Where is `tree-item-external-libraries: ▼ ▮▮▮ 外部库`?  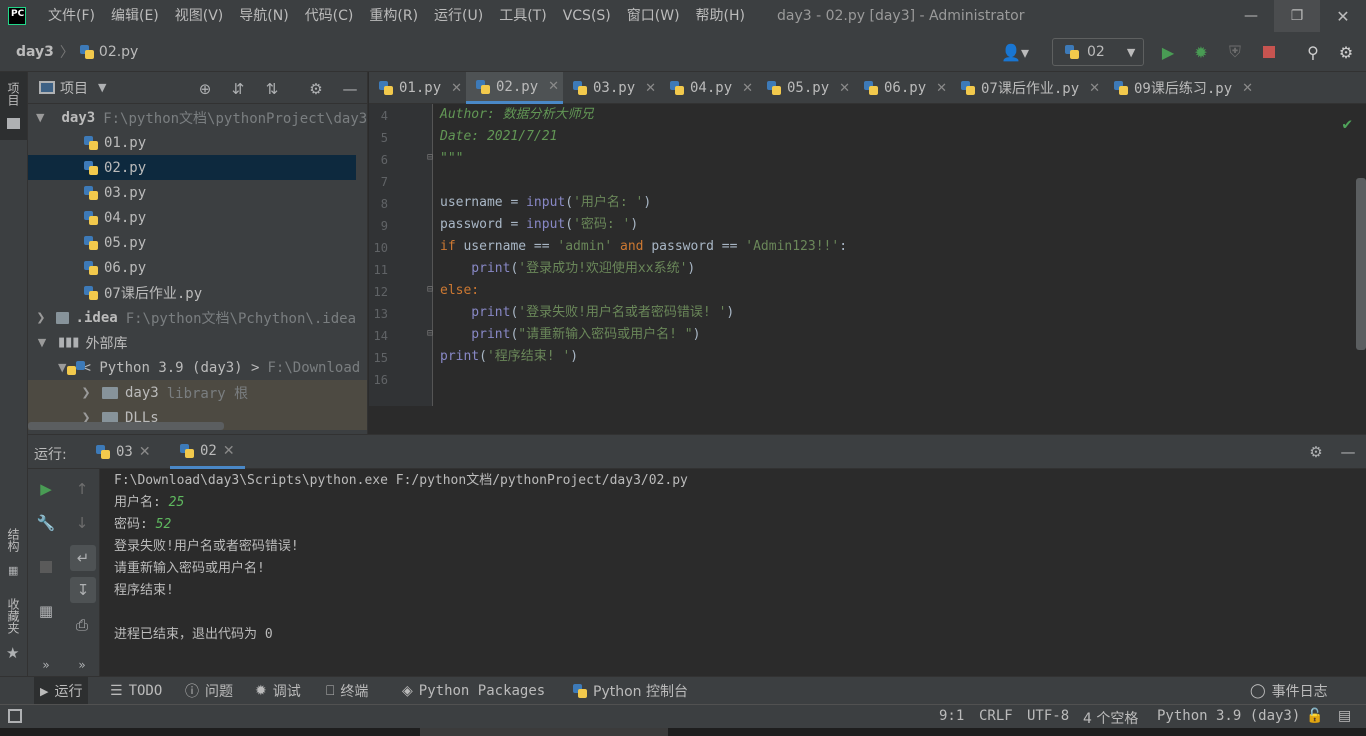
tree-item-external-libraries: ▼ ▮▮▮ 外部库 is located at coordinates (192, 342).